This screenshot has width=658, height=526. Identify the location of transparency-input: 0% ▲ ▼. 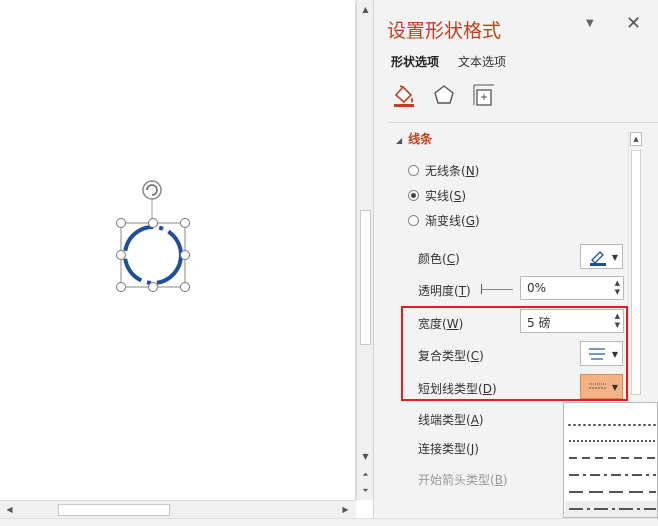
(572, 288).